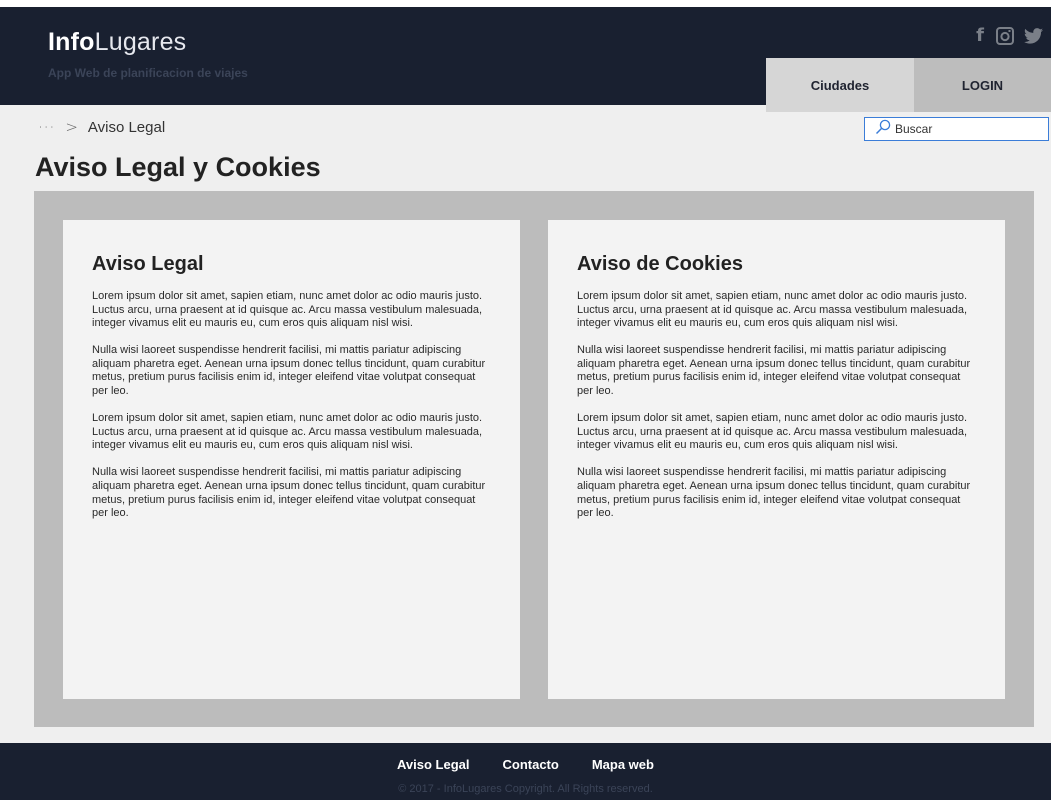 This screenshot has width=1051, height=800. Describe the element at coordinates (148, 73) in the screenshot. I see `site-tagline: App Web de planificacion de viajes` at that location.